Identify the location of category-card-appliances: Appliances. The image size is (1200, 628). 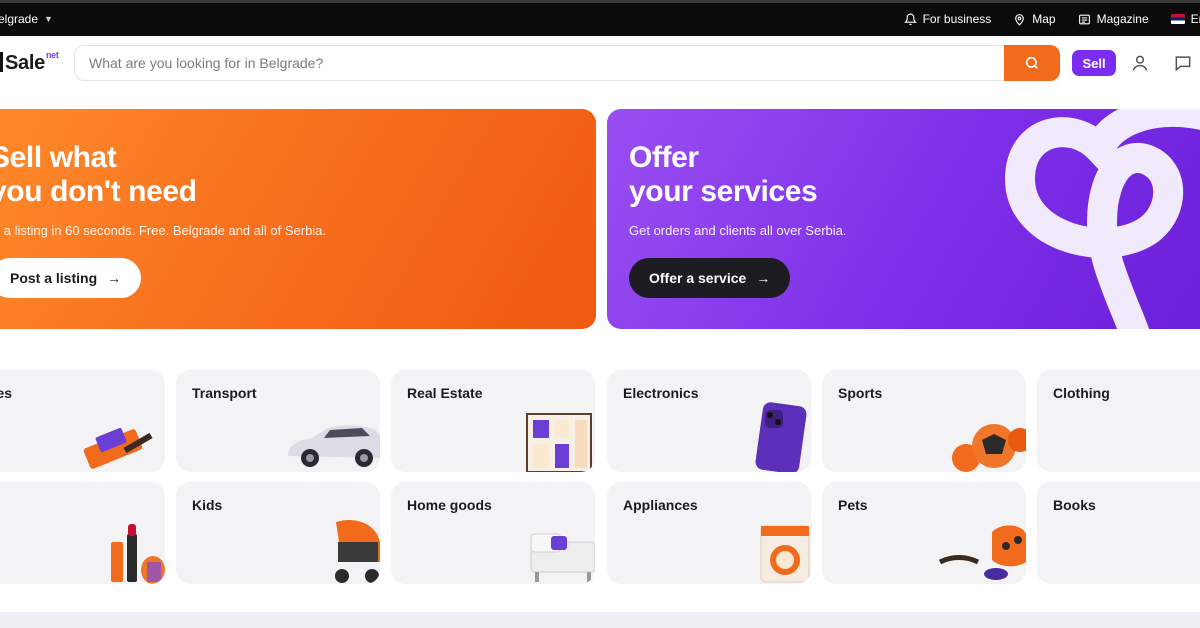
(709, 533).